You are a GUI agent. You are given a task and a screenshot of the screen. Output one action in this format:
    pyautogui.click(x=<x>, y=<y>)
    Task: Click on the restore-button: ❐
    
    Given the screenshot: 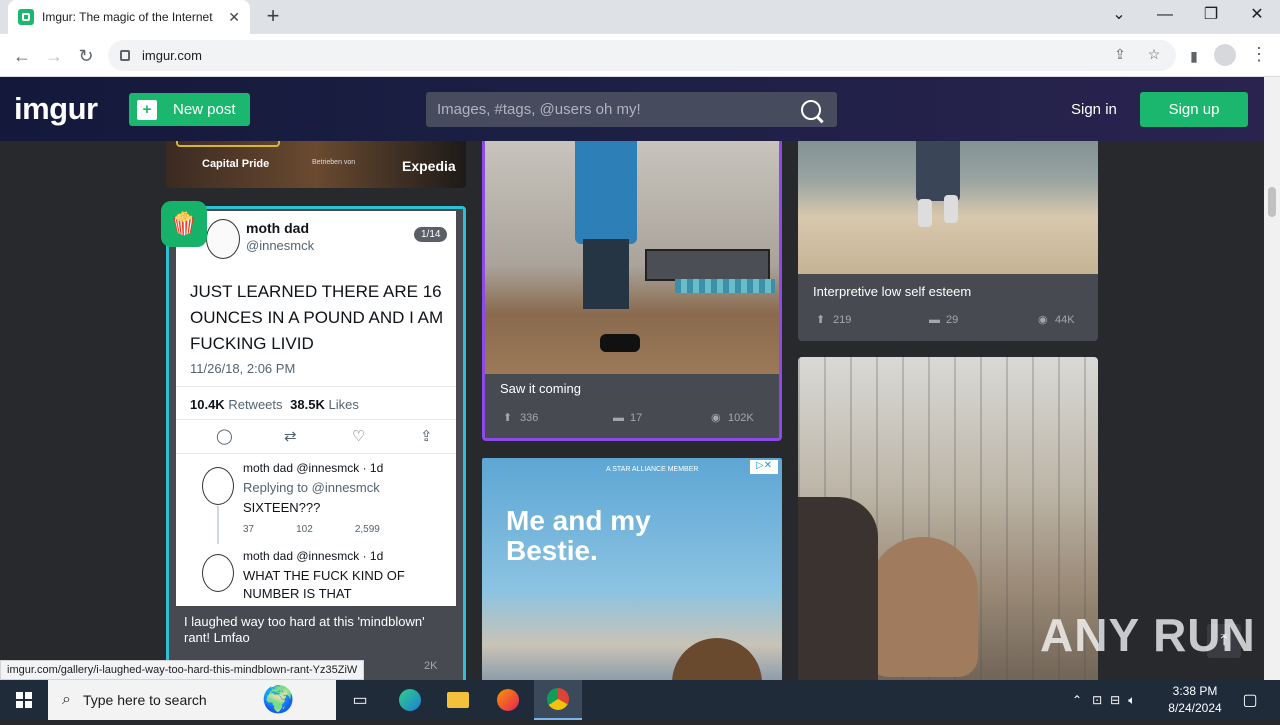 What is the action you would take?
    pyautogui.click(x=1211, y=16)
    